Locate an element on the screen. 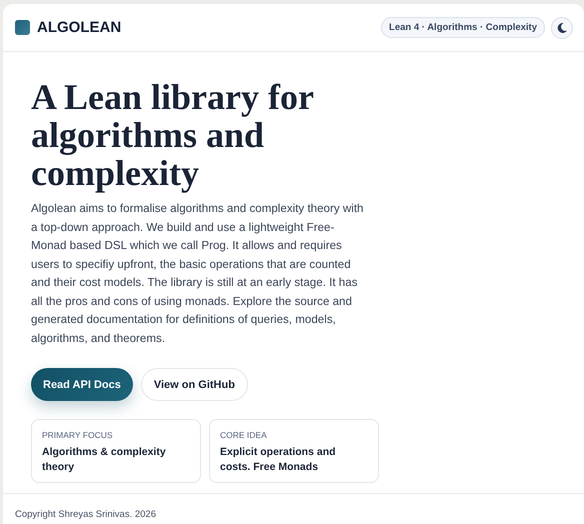  github-button: View on GitHub is located at coordinates (194, 384).